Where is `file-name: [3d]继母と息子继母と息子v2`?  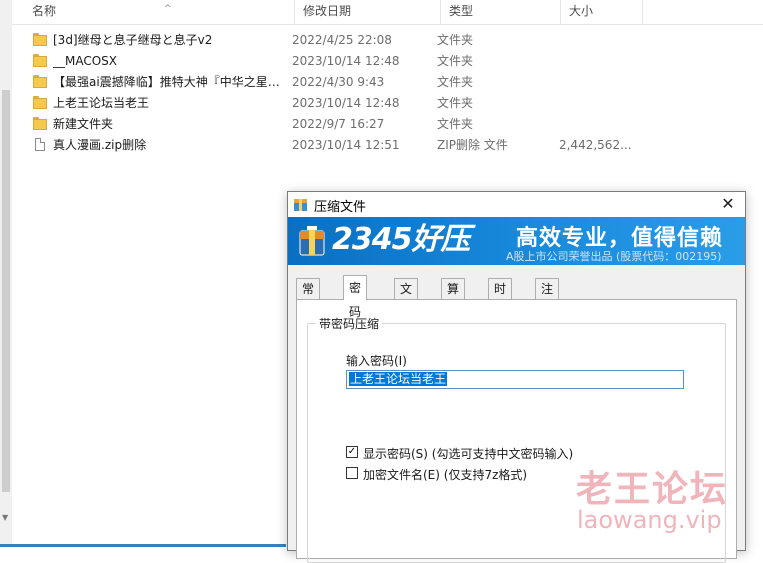
file-name: [3d]继母と息子继母と息子v2 is located at coordinates (133, 40).